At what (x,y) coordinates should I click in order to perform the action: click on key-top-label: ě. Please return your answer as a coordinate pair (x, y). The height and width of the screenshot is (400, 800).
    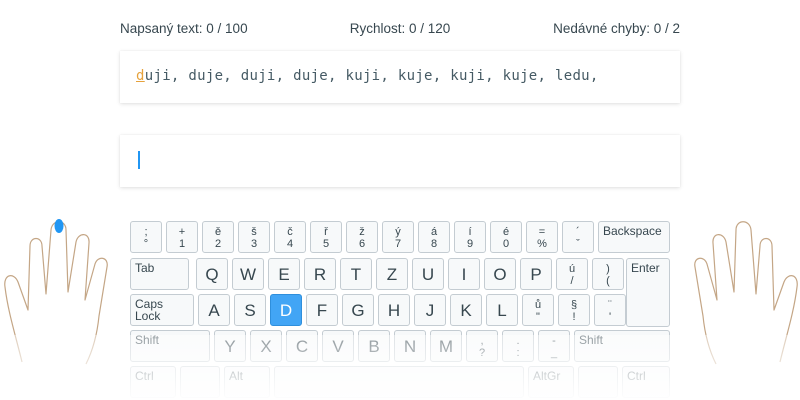
    Looking at the image, I should click on (218, 232).